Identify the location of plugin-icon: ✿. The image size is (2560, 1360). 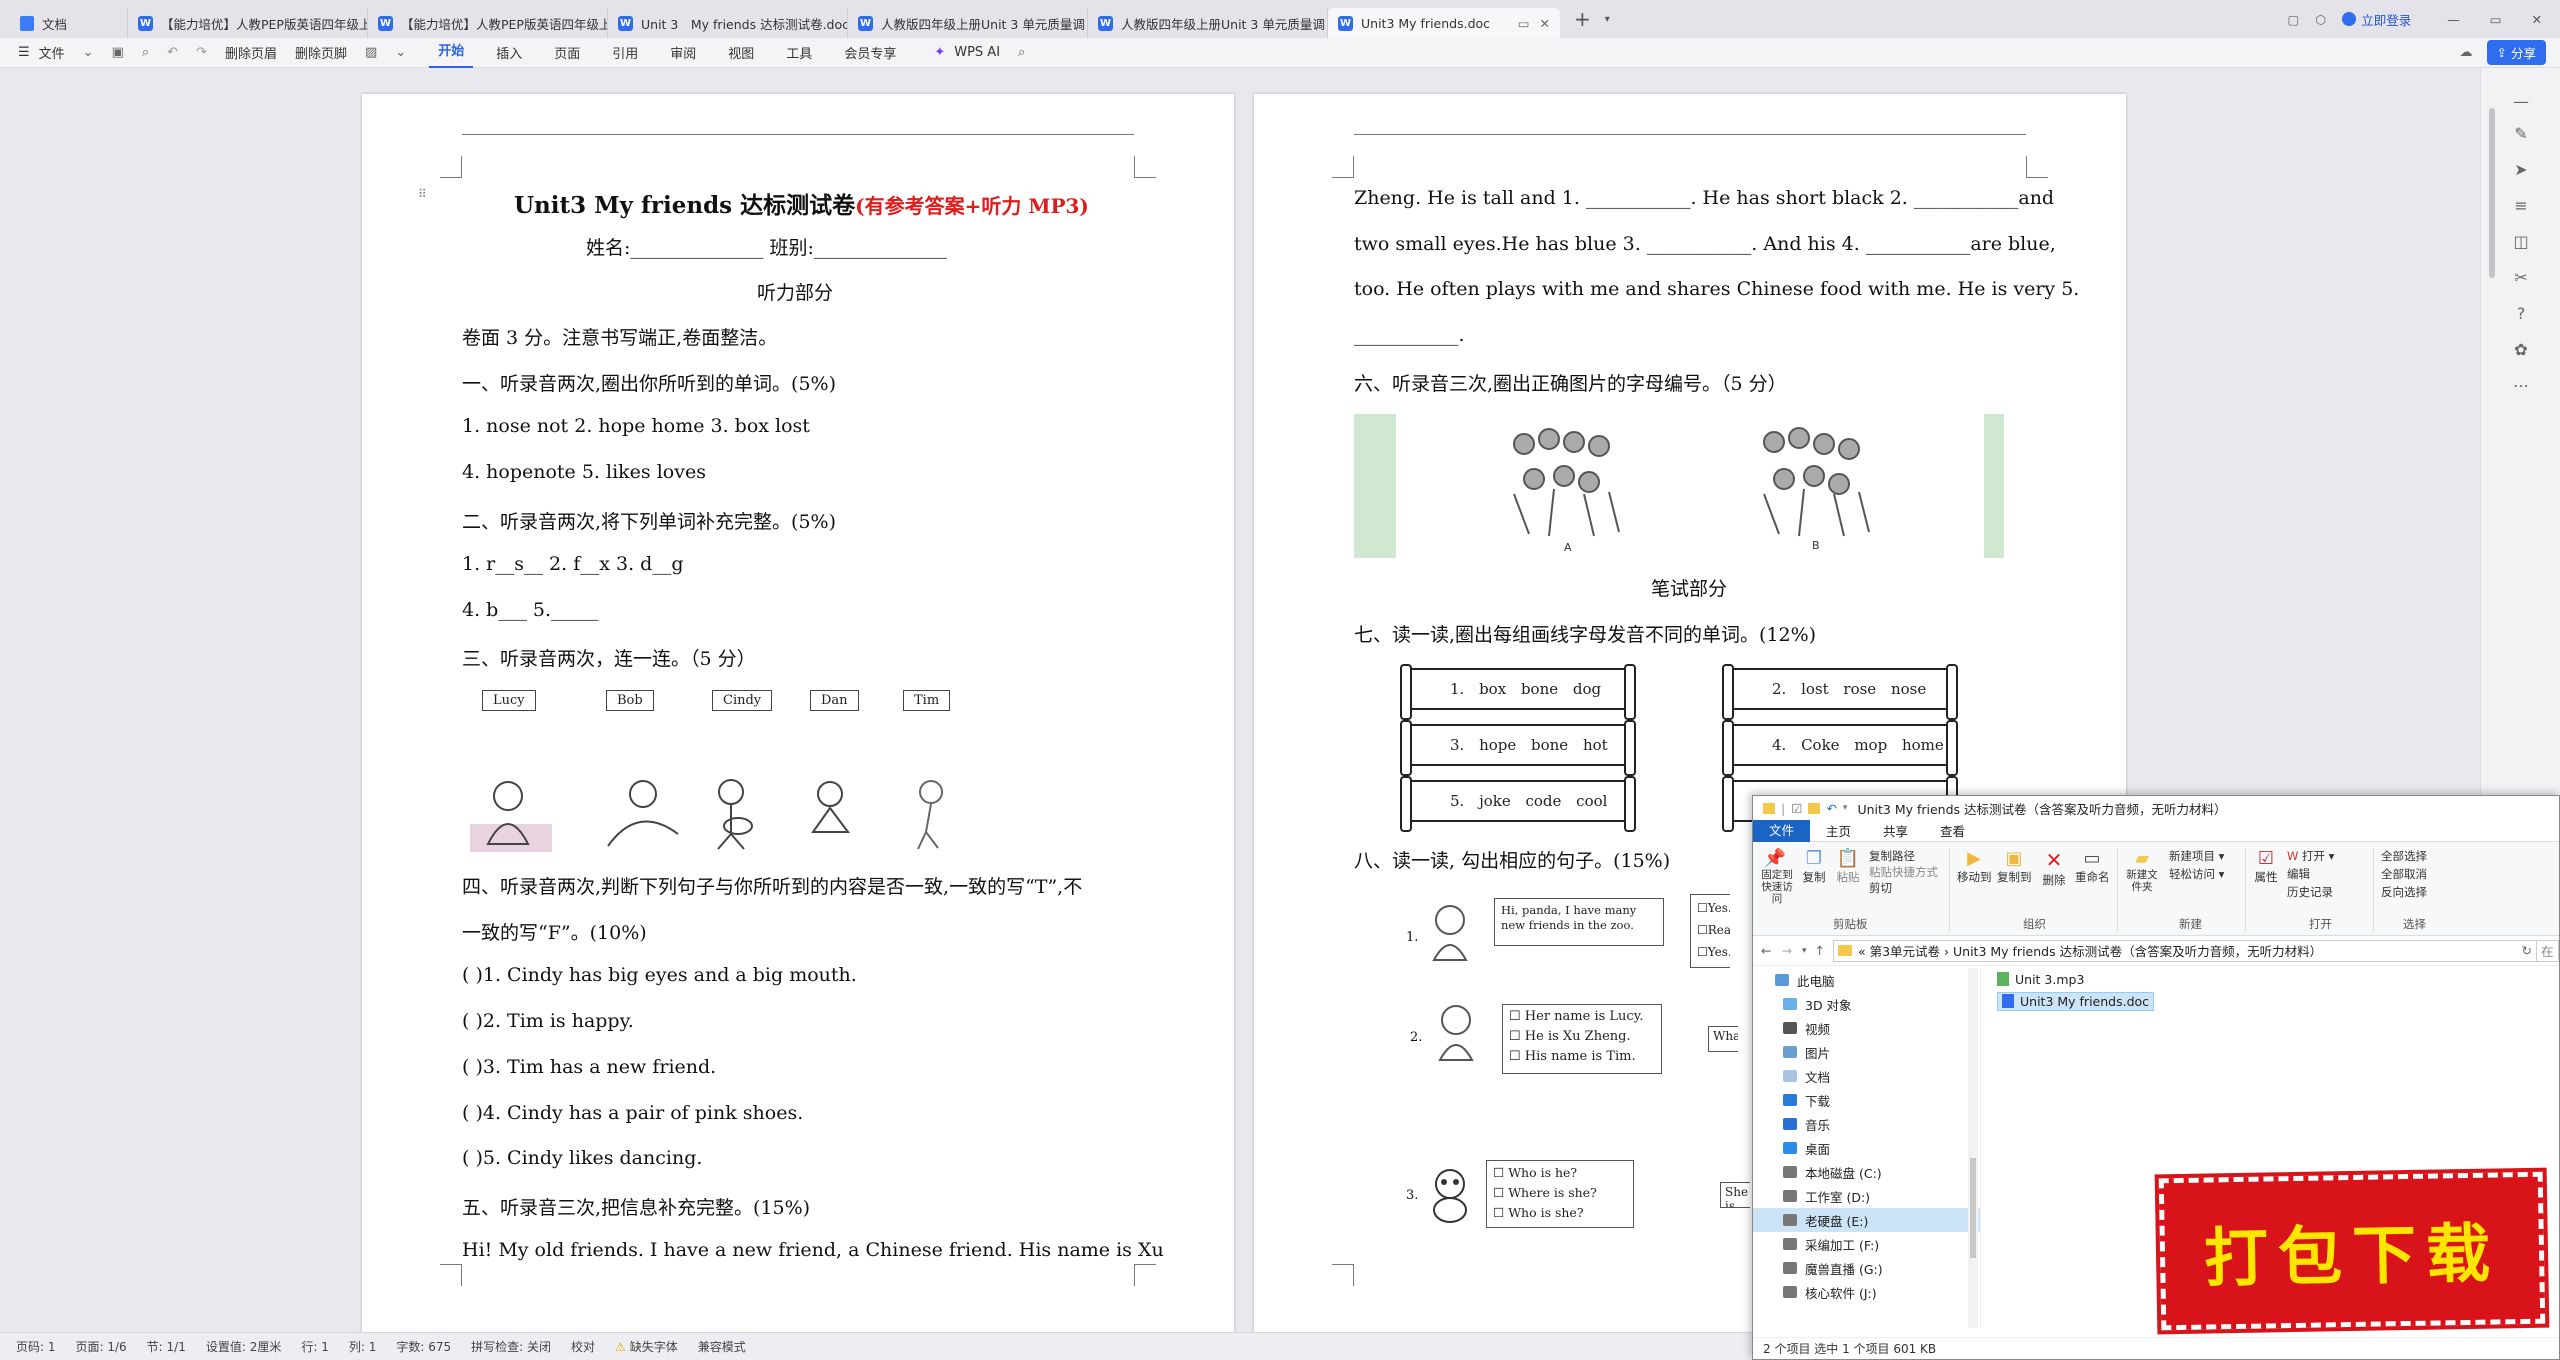
(2521, 350).